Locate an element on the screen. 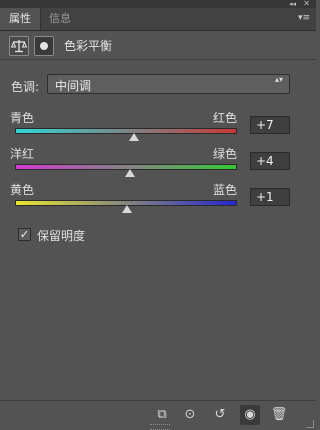 Image resolution: width=320 pixels, height=430 pixels. panel-top-strip: ◂◂ ✕ is located at coordinates (158, 4).